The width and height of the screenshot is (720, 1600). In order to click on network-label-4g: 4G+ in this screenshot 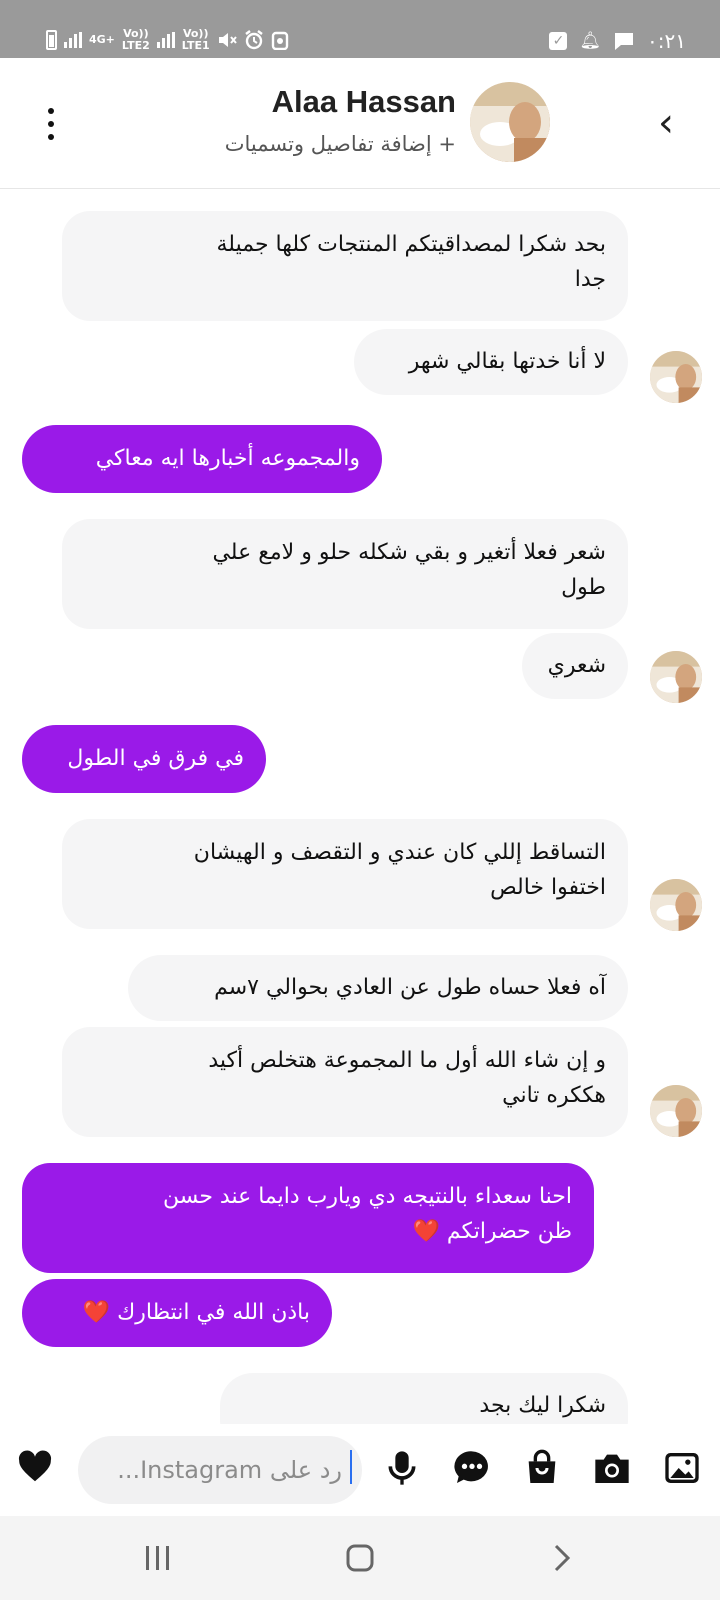, I will do `click(102, 39)`.